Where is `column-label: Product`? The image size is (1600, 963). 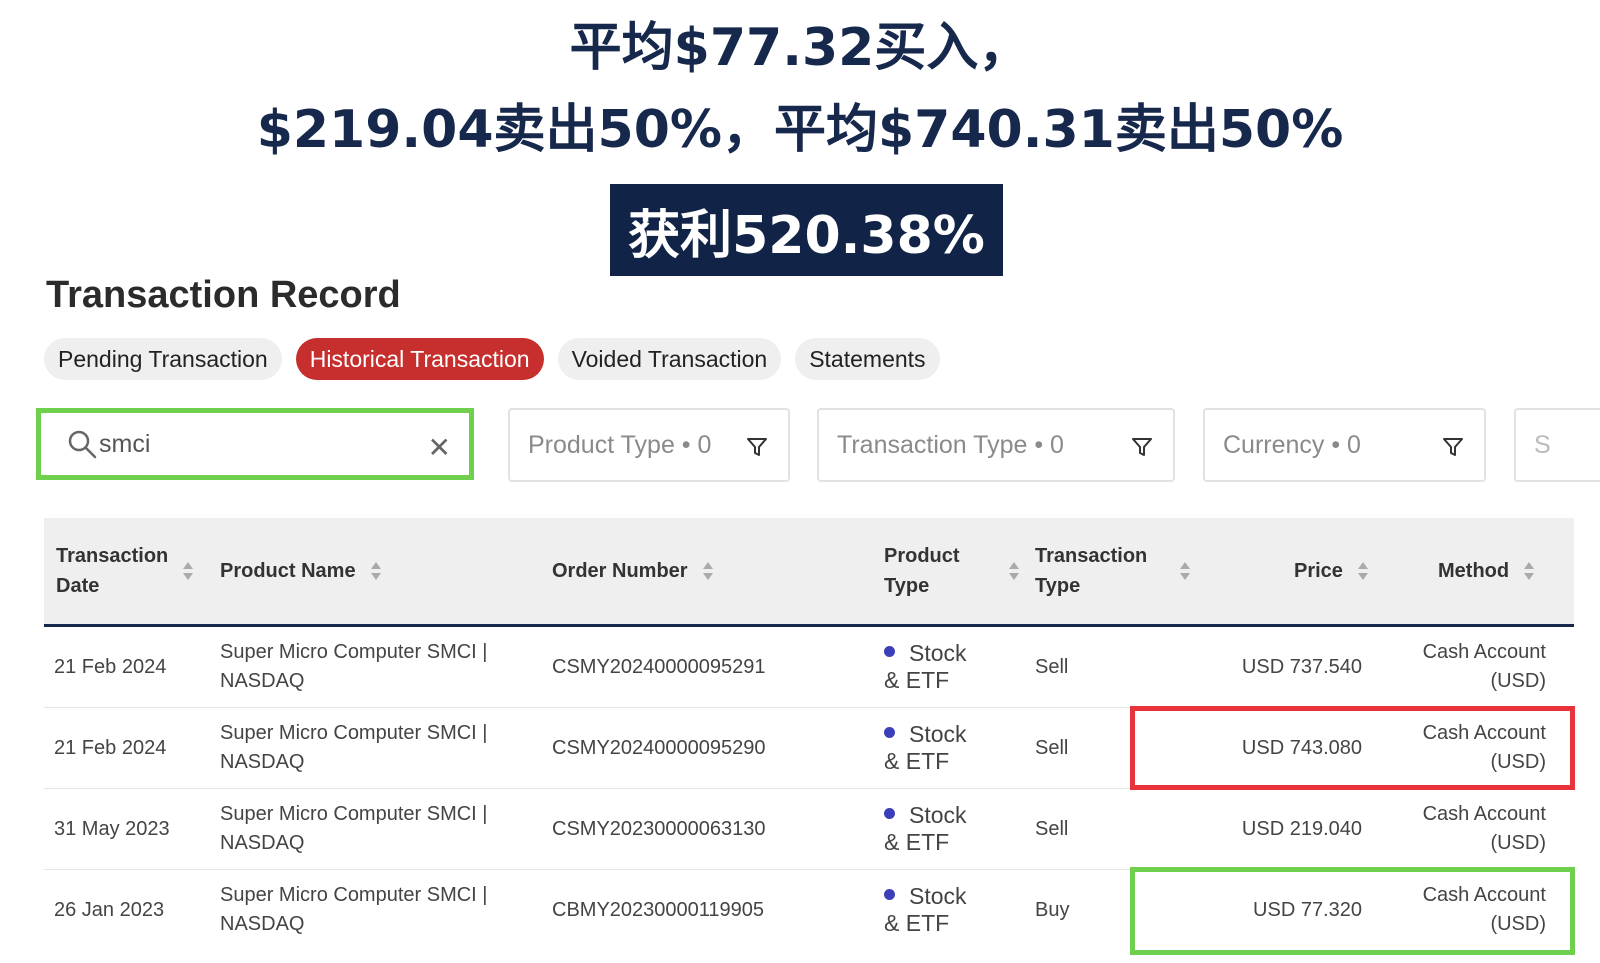
column-label: Product is located at coordinates (922, 556).